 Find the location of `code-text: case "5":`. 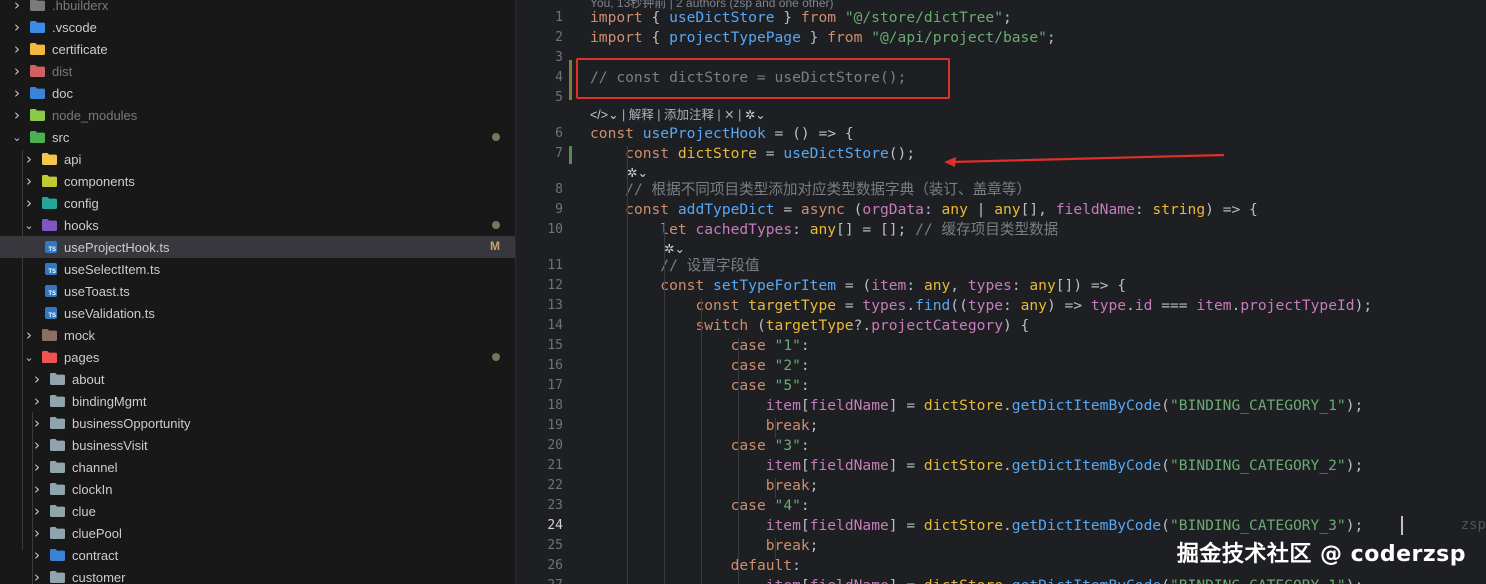

code-text: case "5": is located at coordinates (700, 386).